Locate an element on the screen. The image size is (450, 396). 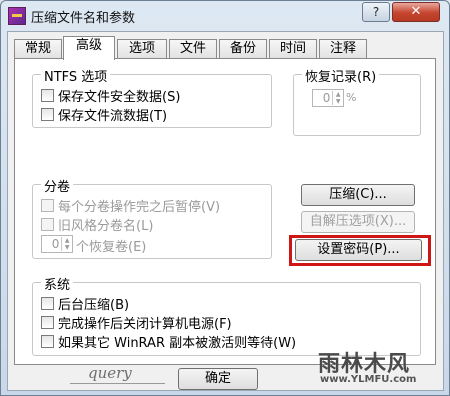
ntfs-options-title: NTFS 选项 is located at coordinates (76, 75).